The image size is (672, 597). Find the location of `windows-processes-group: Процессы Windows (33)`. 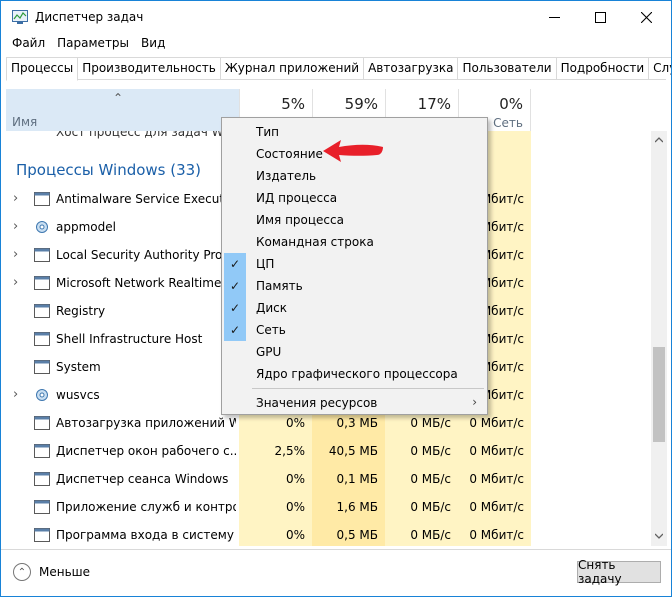

windows-processes-group: Процессы Windows (33) is located at coordinates (108, 170).